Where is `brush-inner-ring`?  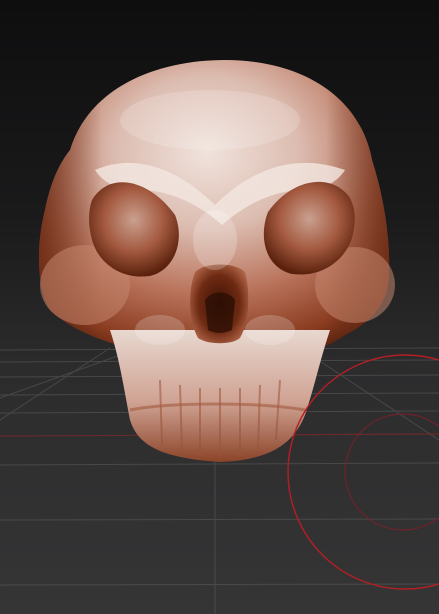 brush-inner-ring is located at coordinates (391, 472).